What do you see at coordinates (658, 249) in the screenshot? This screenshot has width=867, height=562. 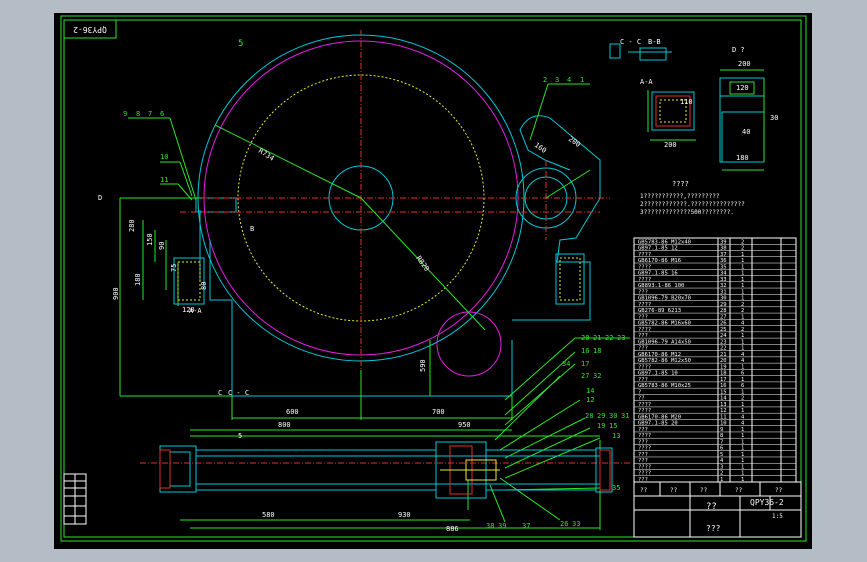 I see `bom-item-code: GB97.1-85 12` at bounding box center [658, 249].